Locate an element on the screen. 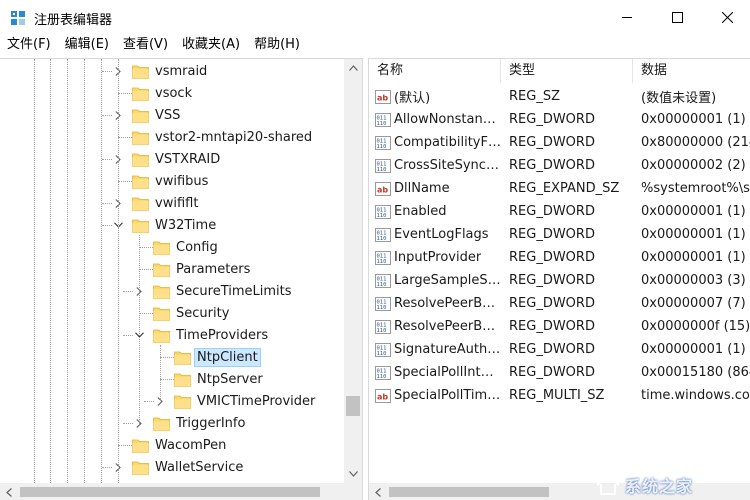 The height and width of the screenshot is (500, 750). menu-file: 文件(F) is located at coordinates (29, 45).